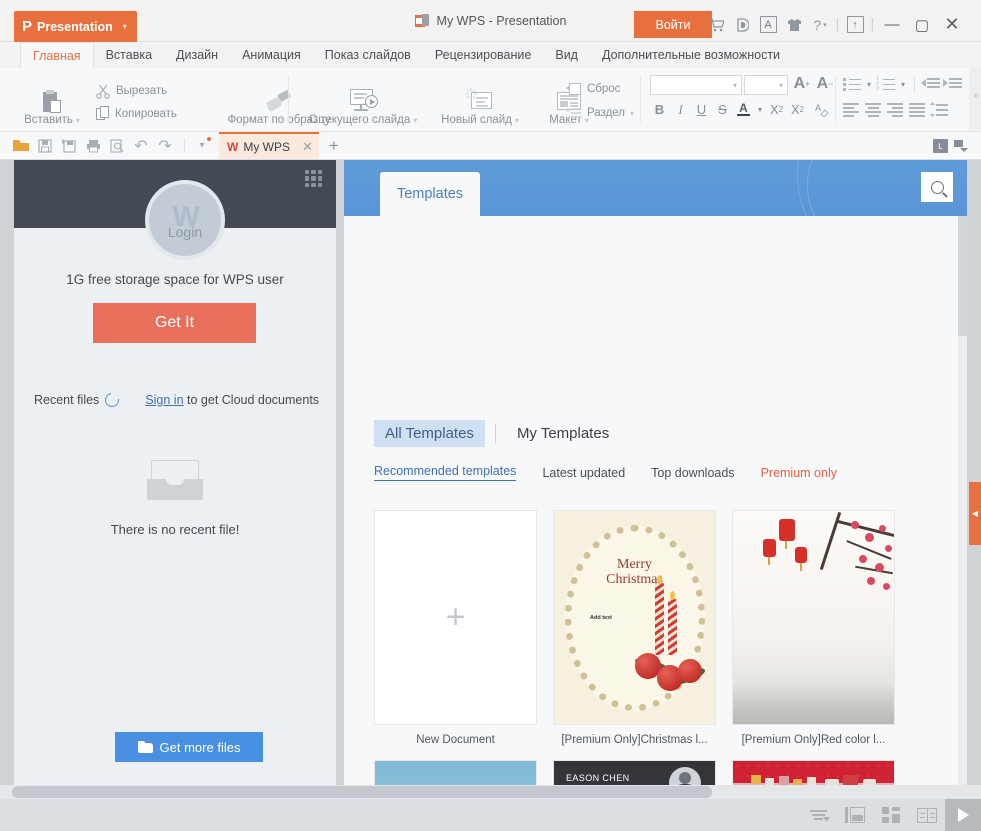 This screenshot has height=831, width=981. I want to click on tab-slideshow: Показ слайдов, so click(368, 55).